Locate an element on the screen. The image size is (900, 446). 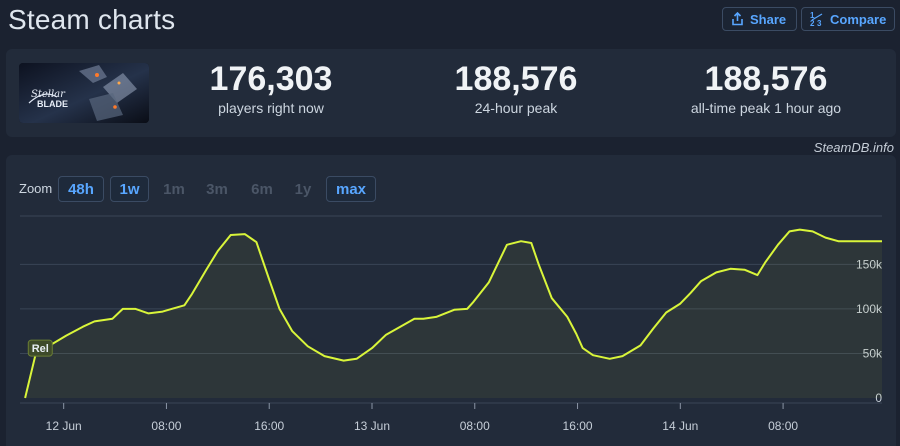
x-tick-label: 13 Jun is located at coordinates (372, 426).